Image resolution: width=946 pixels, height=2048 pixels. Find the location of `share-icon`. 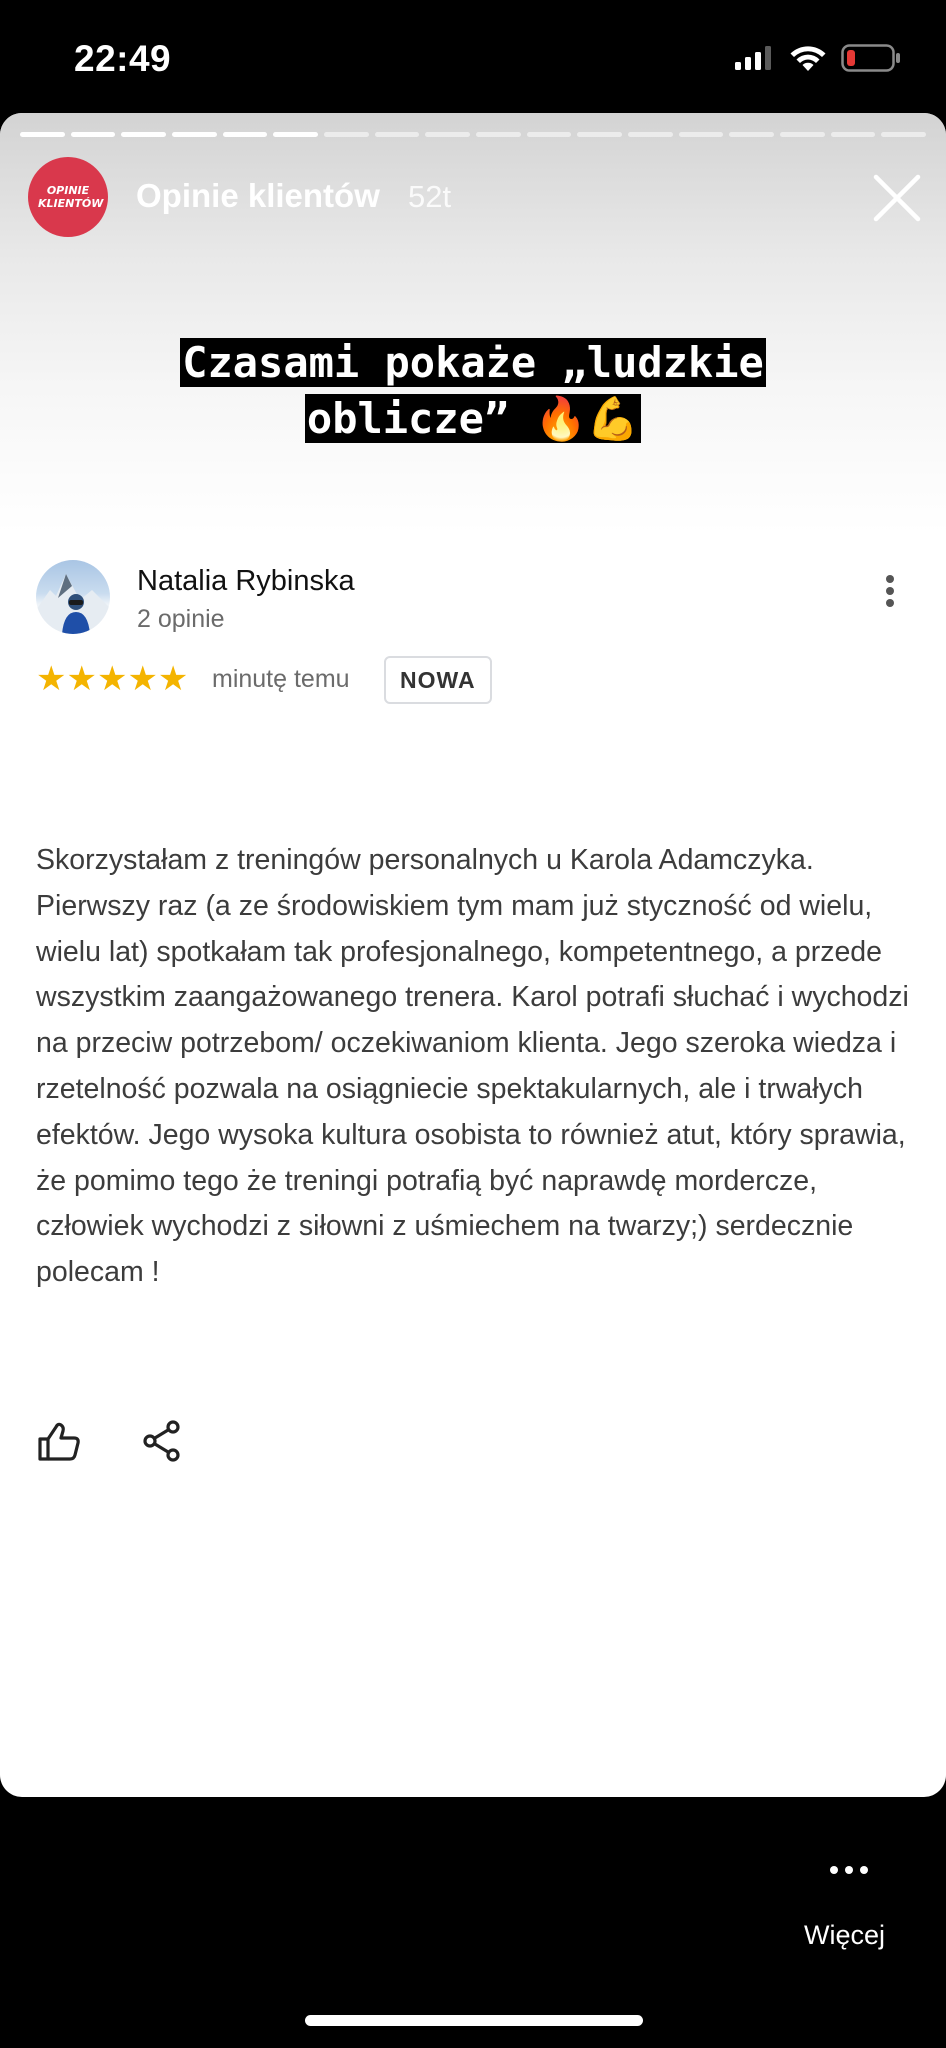

share-icon is located at coordinates (162, 1441).